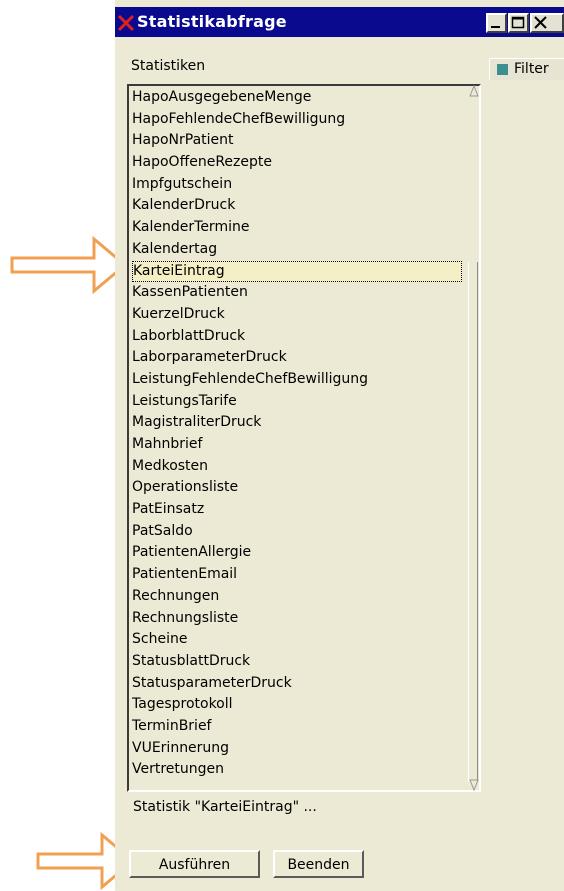  What do you see at coordinates (212, 21) in the screenshot?
I see `window-title: Statistikabfrage` at bounding box center [212, 21].